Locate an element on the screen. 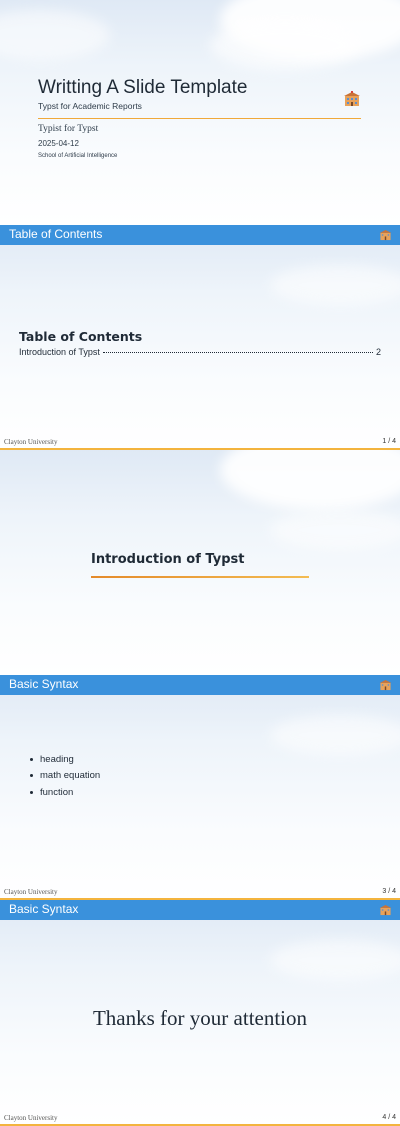 This screenshot has width=400, height=1126. section-title: Introduction of Typst is located at coordinates (168, 559).